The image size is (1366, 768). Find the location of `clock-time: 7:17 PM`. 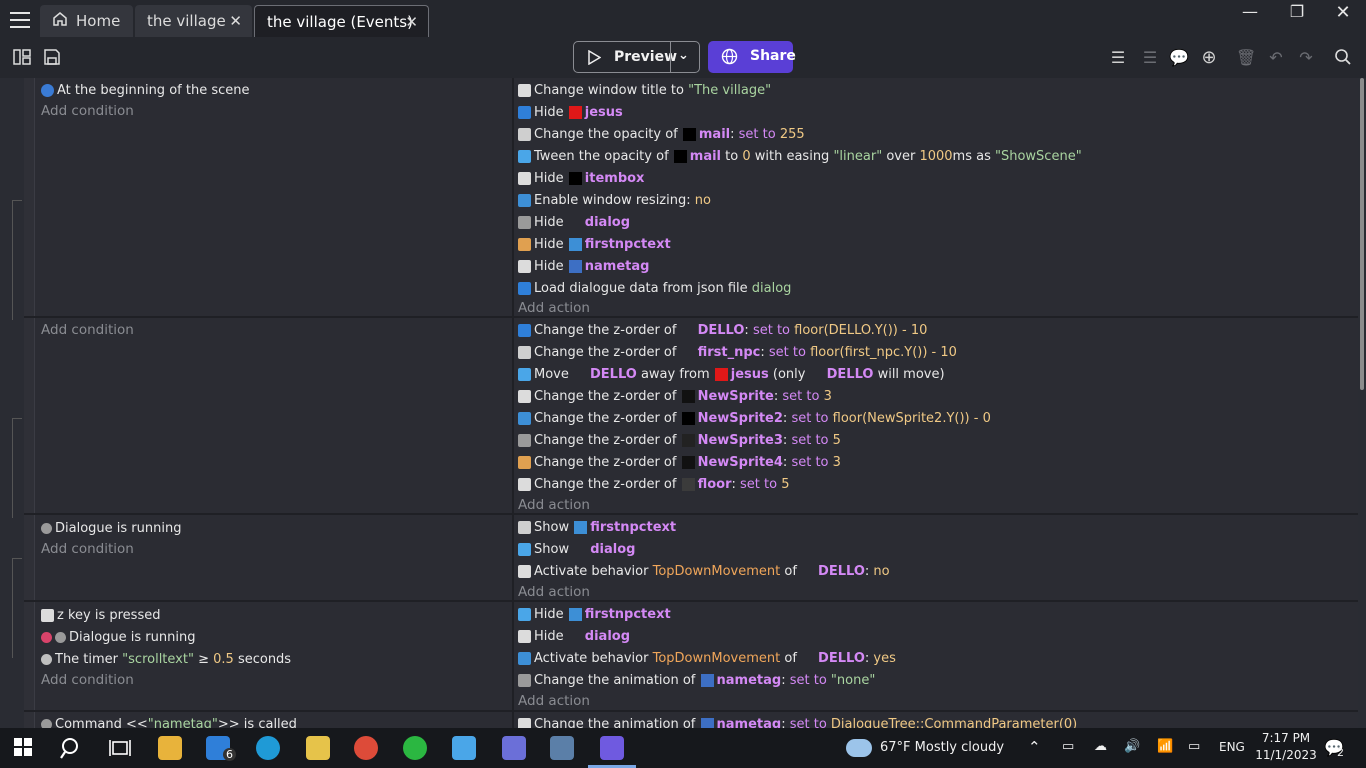

clock-time: 7:17 PM is located at coordinates (1286, 738).